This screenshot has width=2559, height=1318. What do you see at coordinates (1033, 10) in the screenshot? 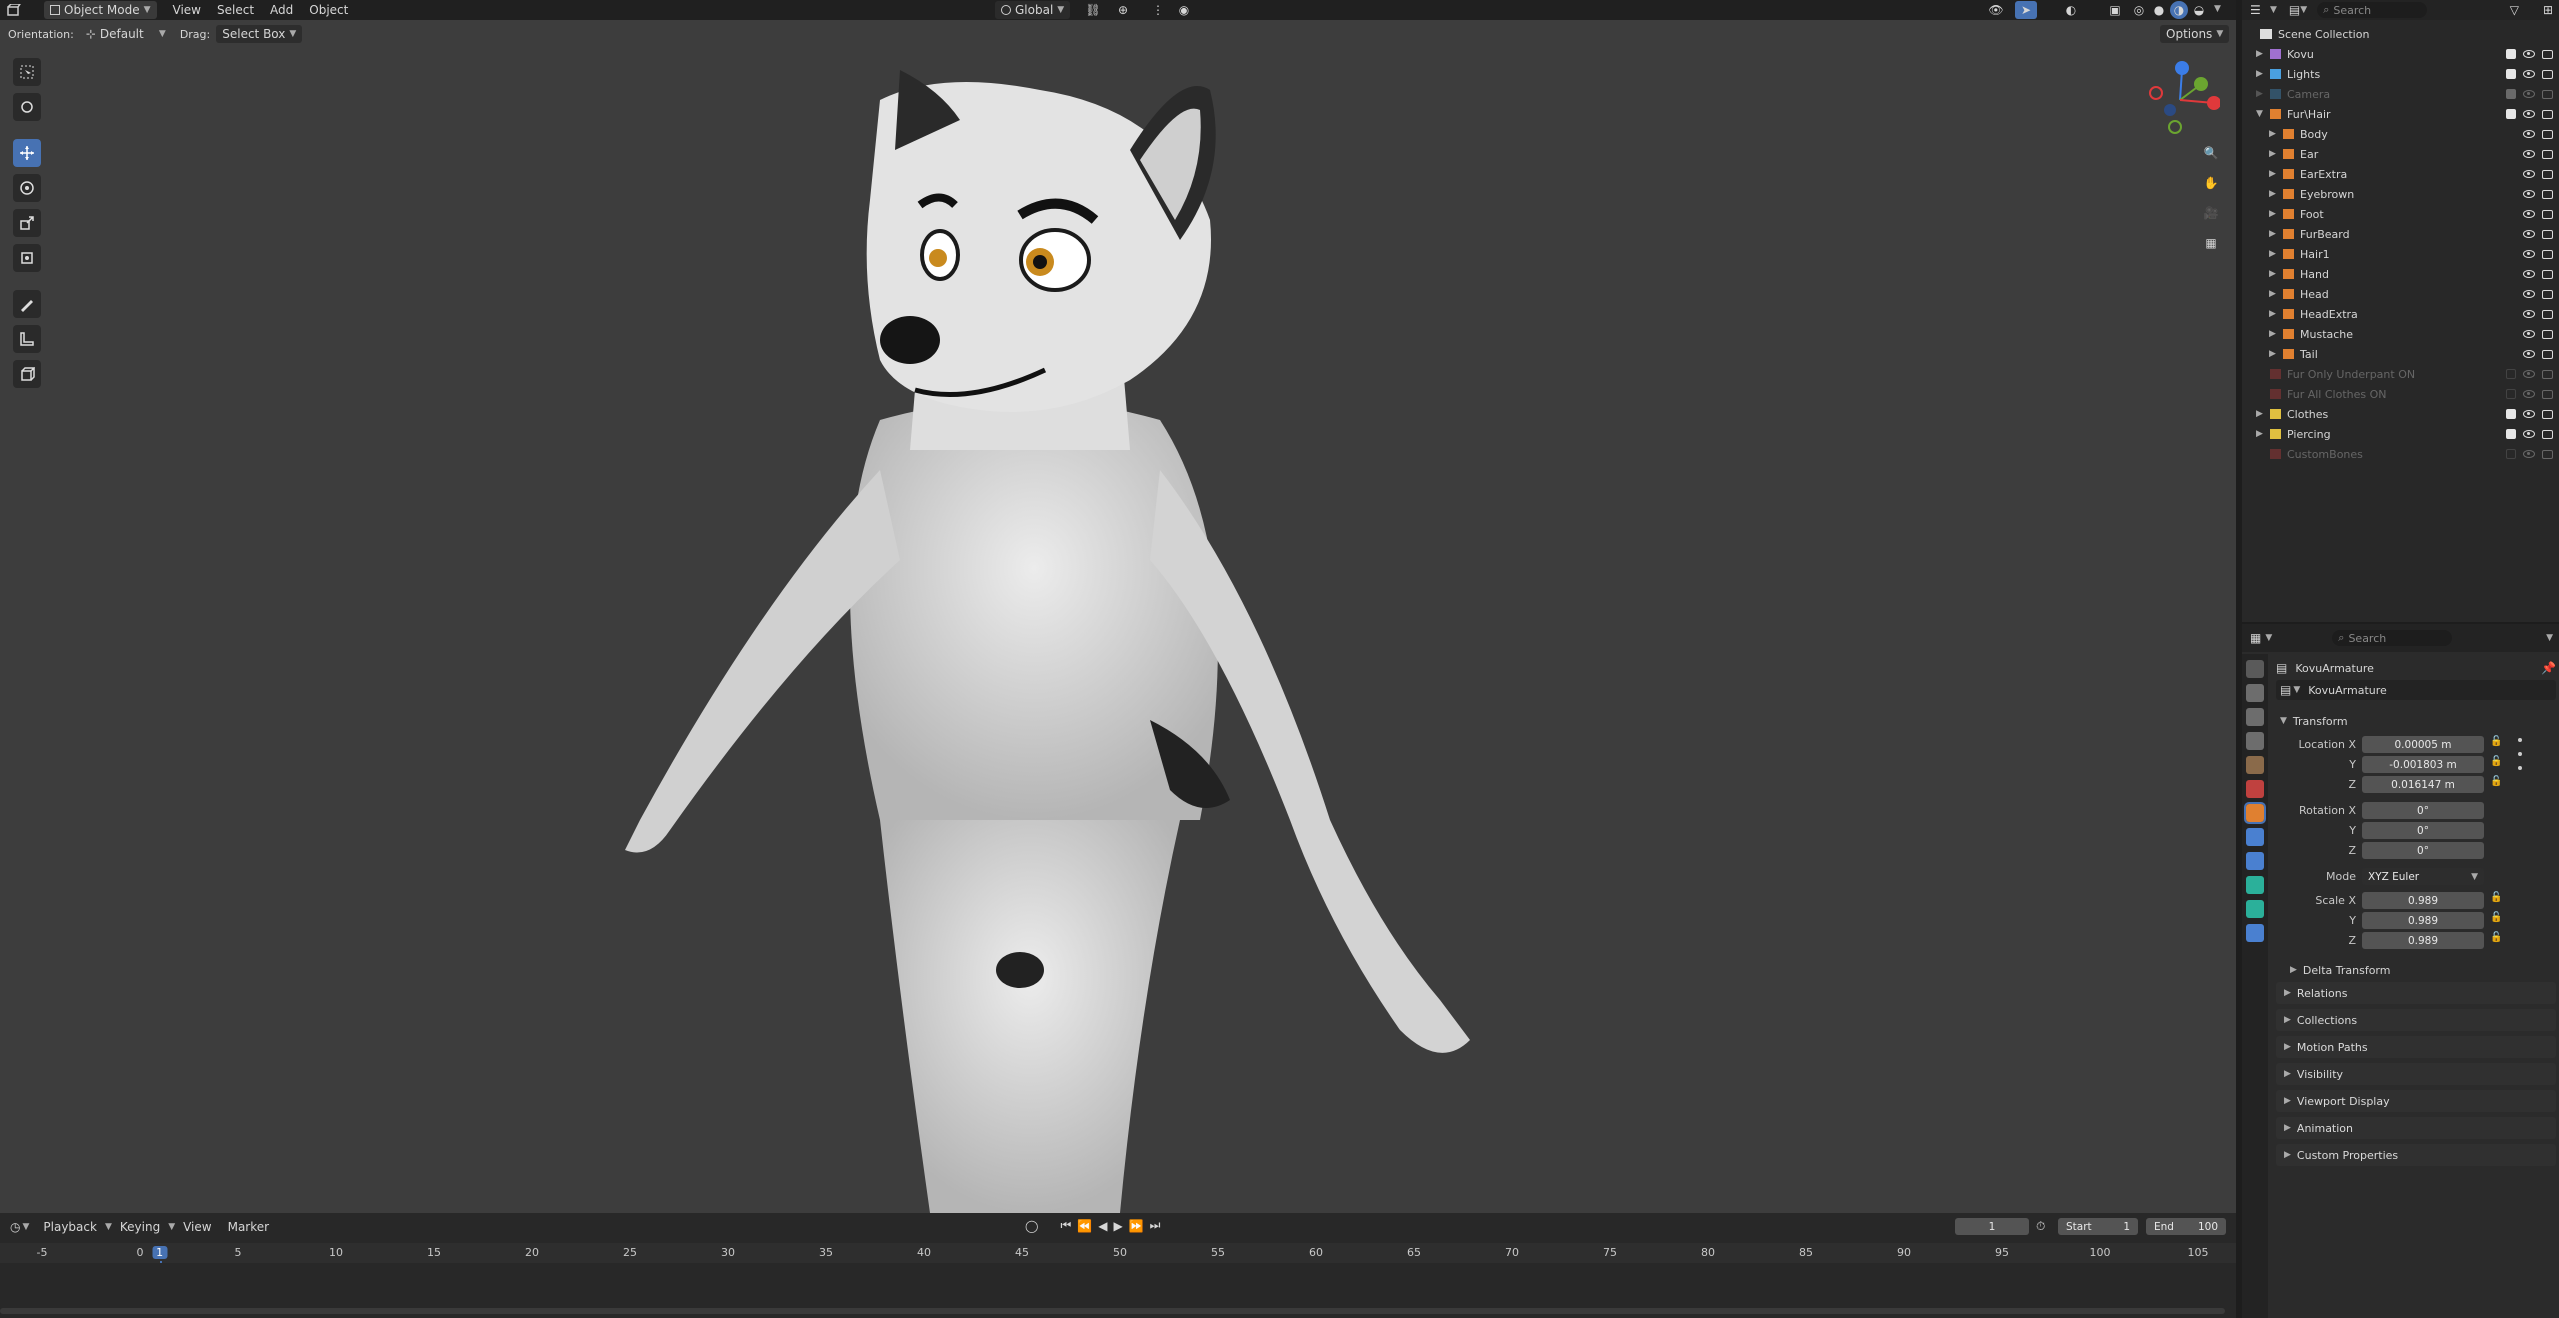
I see `transform-orientation-dropdown: Global ▼` at bounding box center [1033, 10].